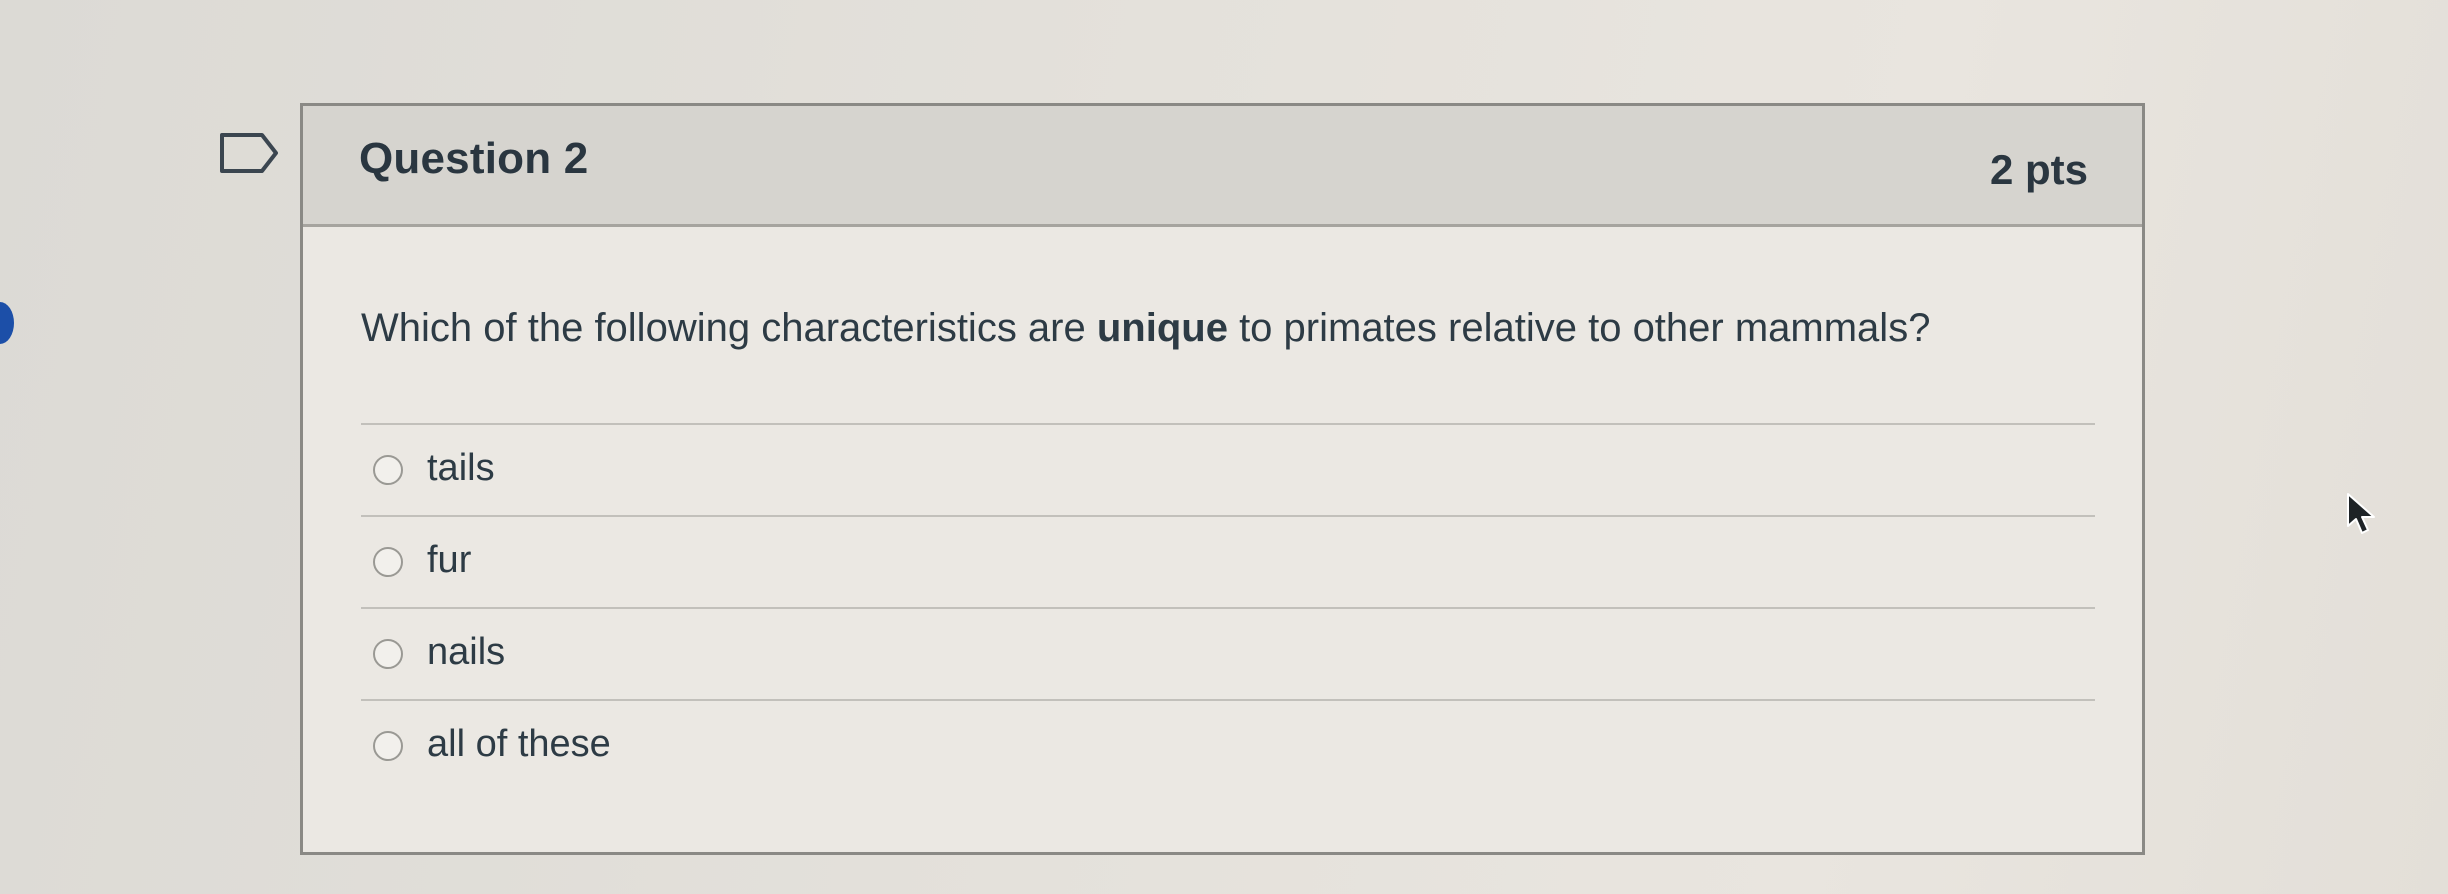 The width and height of the screenshot is (2448, 894). Describe the element at coordinates (7, 323) in the screenshot. I see `left-edge-indicator` at that location.